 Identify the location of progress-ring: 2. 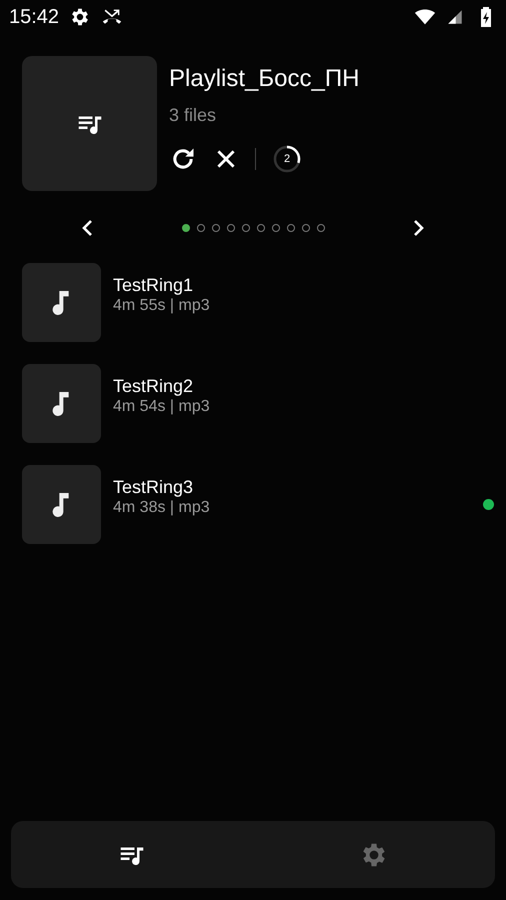
(287, 159).